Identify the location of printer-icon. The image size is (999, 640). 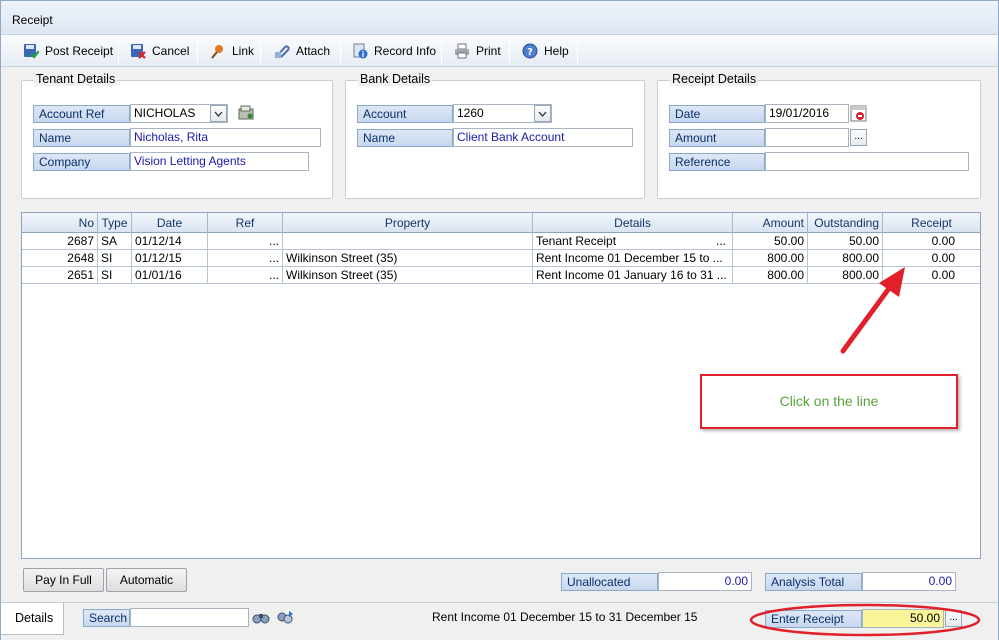
(462, 51).